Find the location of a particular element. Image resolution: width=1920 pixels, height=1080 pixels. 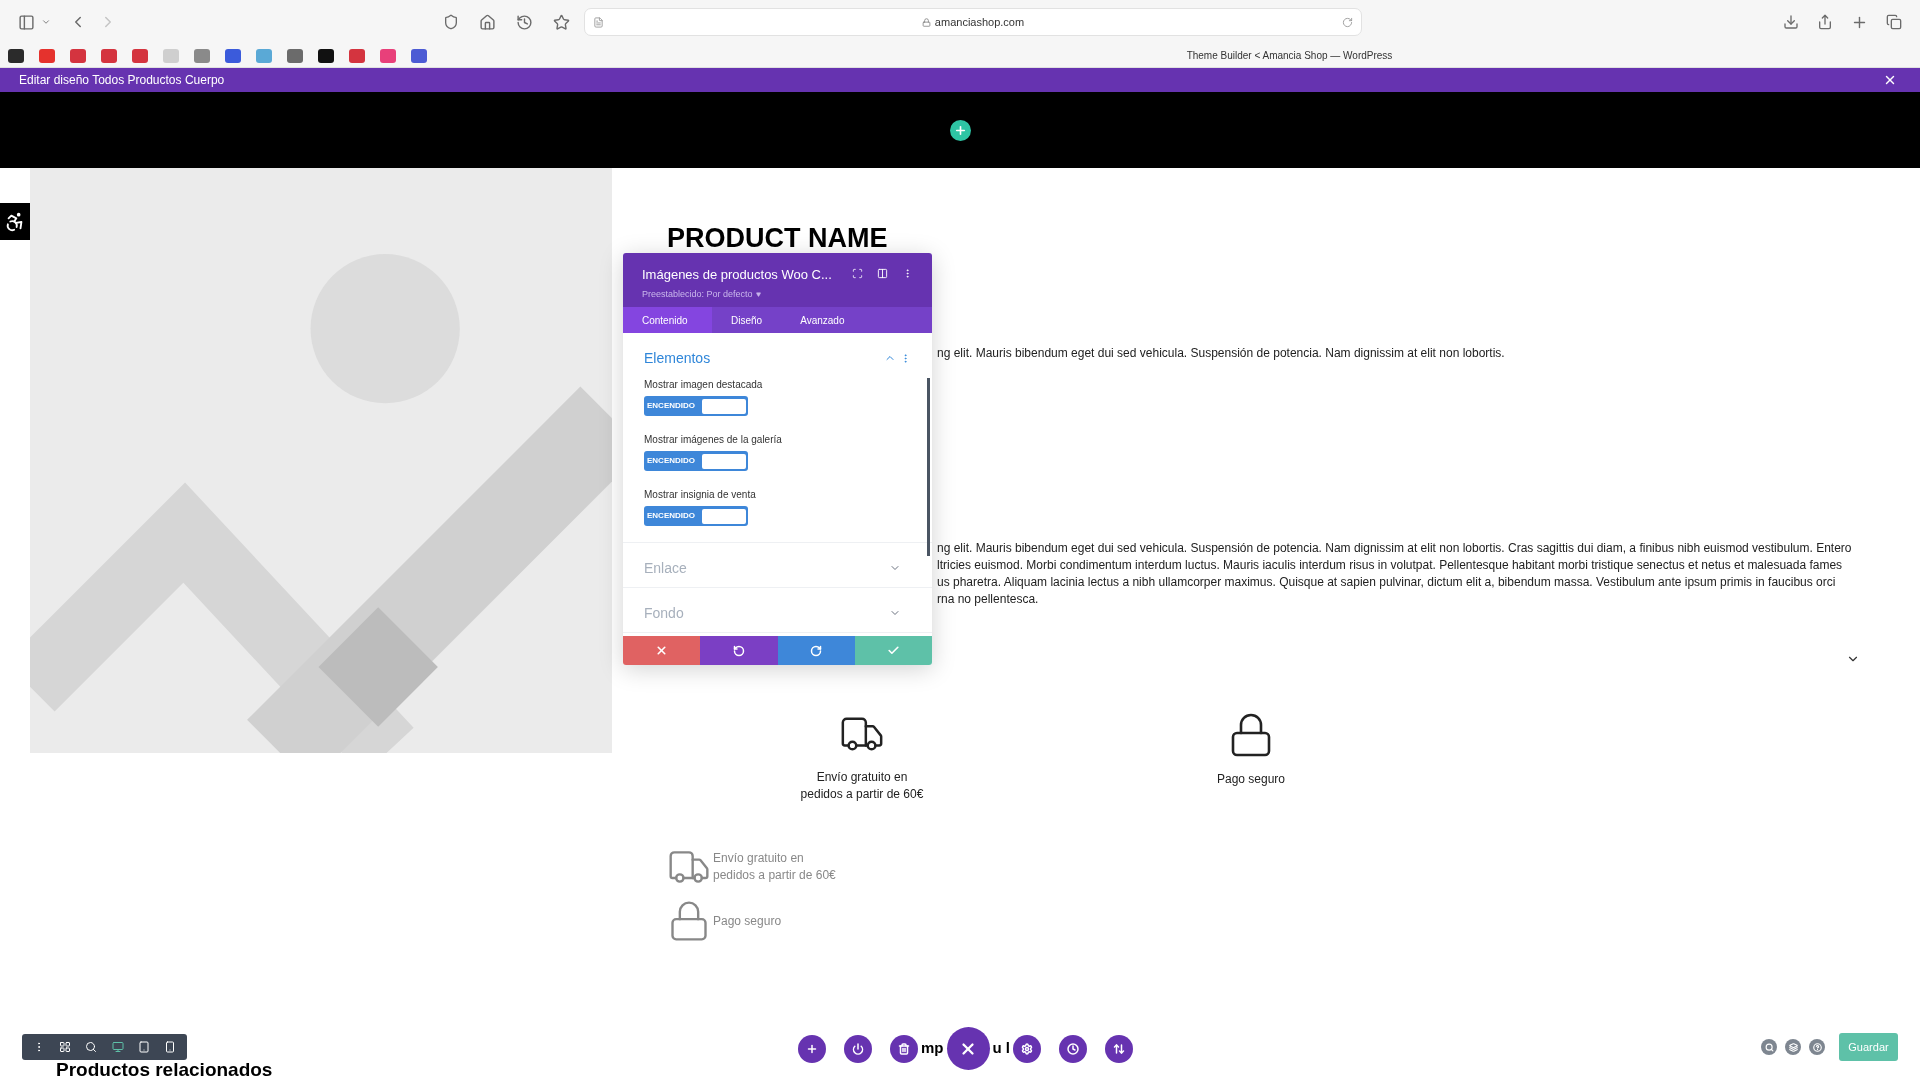

builder-title: Editar diseño Todos Productos Cuerpo is located at coordinates (122, 80).